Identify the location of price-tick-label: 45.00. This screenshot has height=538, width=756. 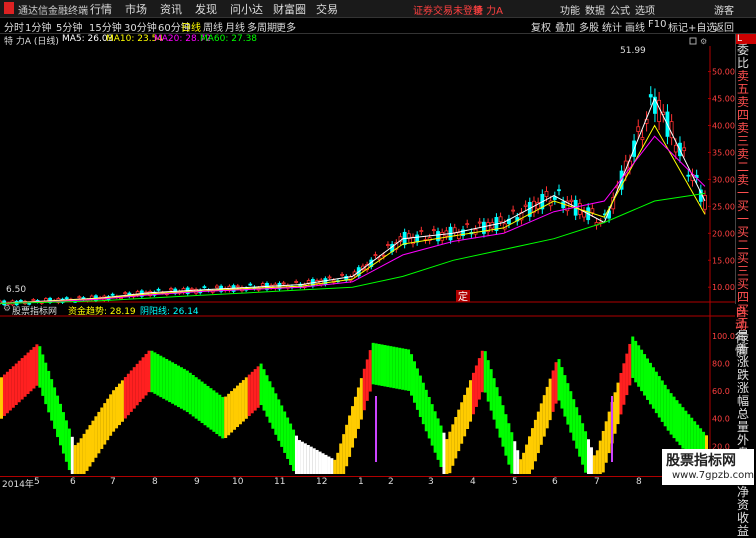
(723, 99).